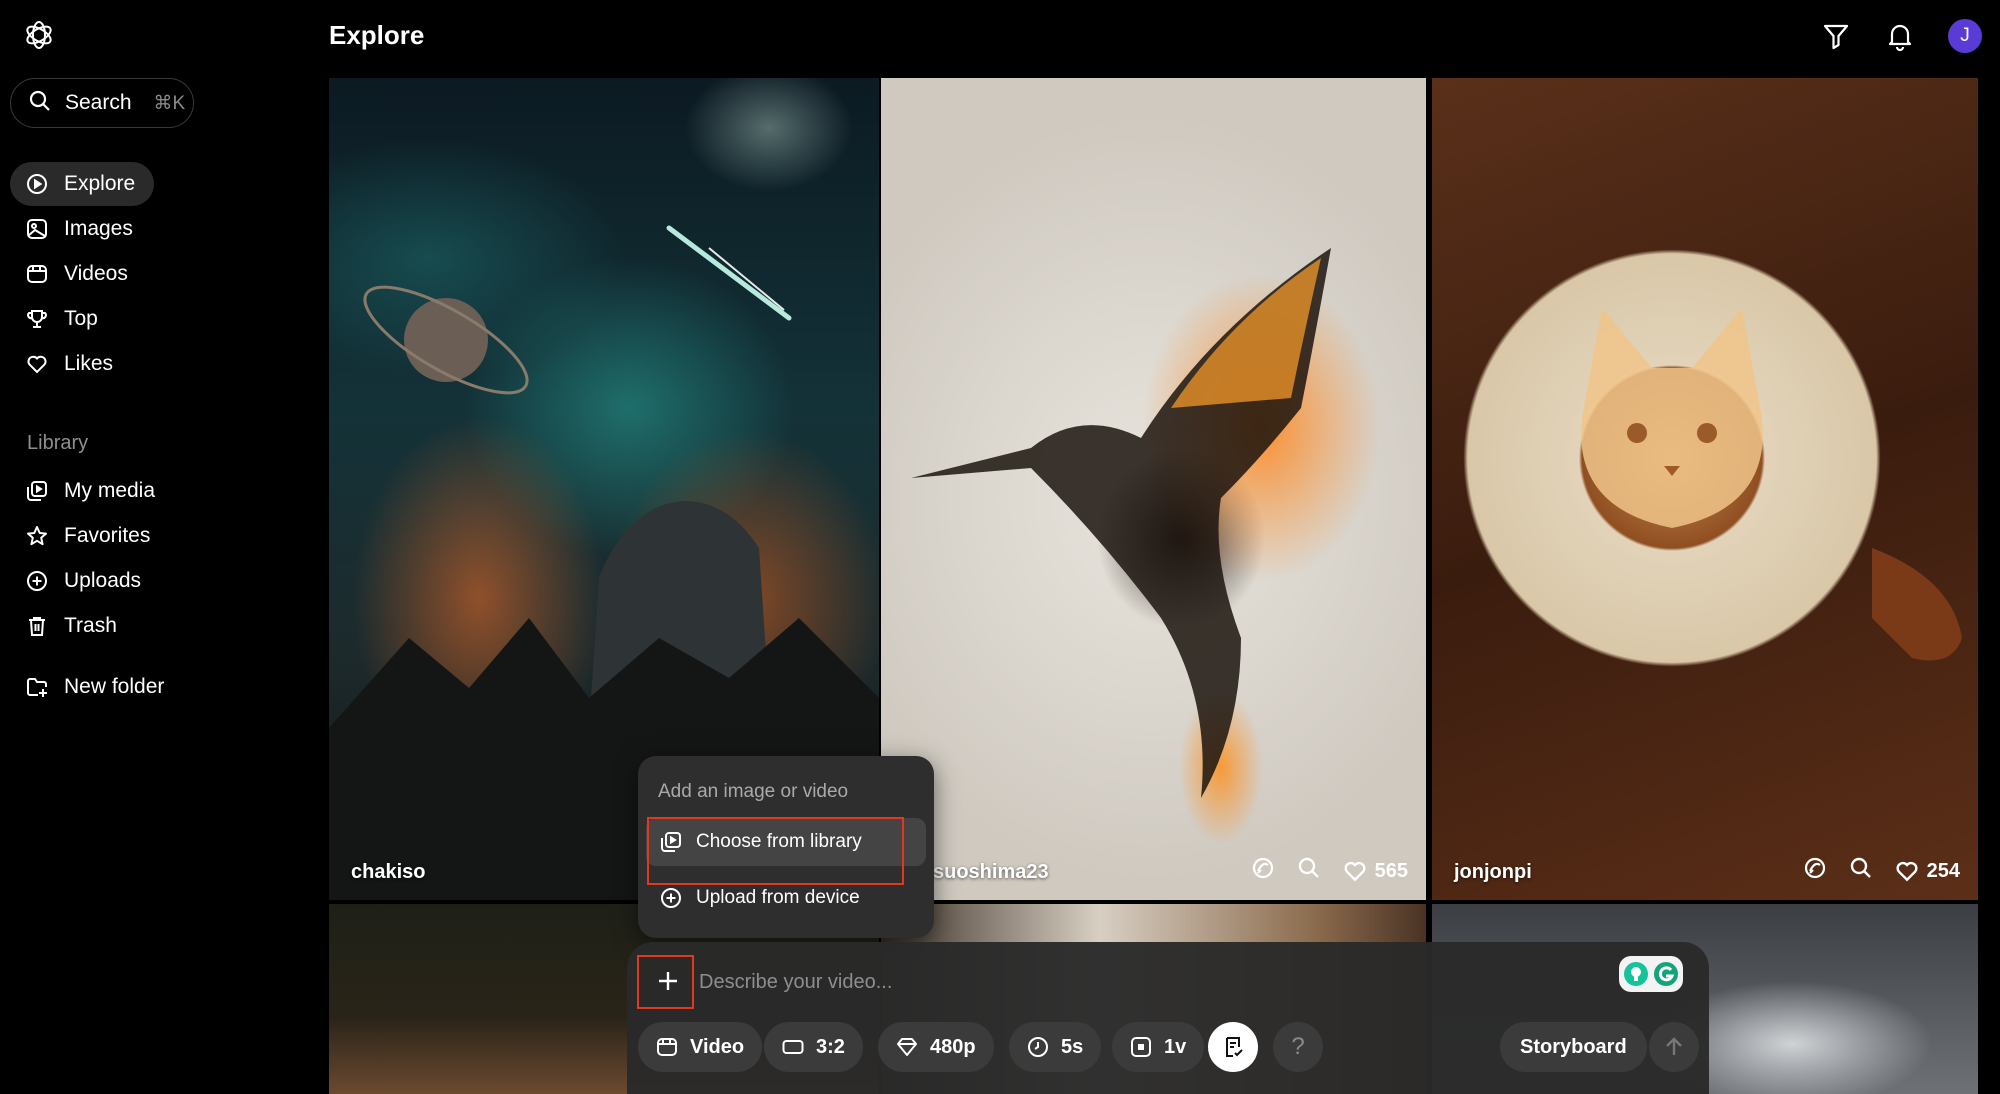  Describe the element at coordinates (388, 872) in the screenshot. I see `tile-author: chakiso` at that location.